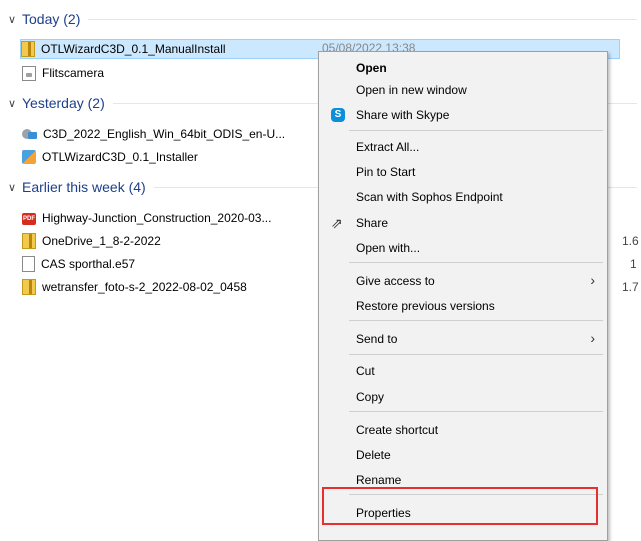 Image resolution: width=641 pixels, height=541 pixels. What do you see at coordinates (411, 90) in the screenshot?
I see `menu-item-label: Open in new window` at bounding box center [411, 90].